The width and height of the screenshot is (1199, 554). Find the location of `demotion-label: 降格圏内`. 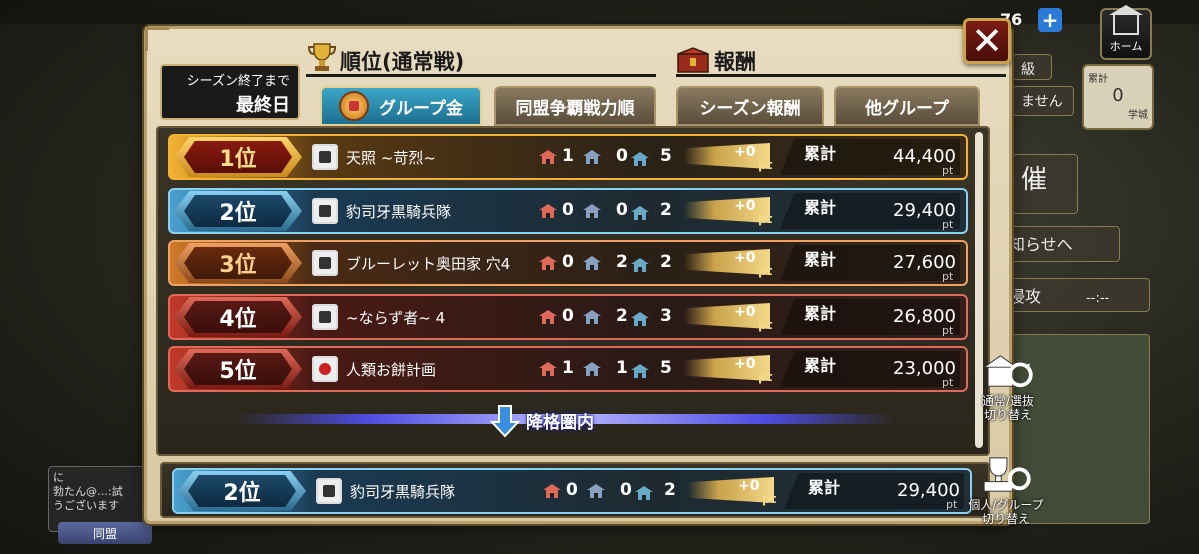

demotion-label: 降格圏内 is located at coordinates (560, 423).